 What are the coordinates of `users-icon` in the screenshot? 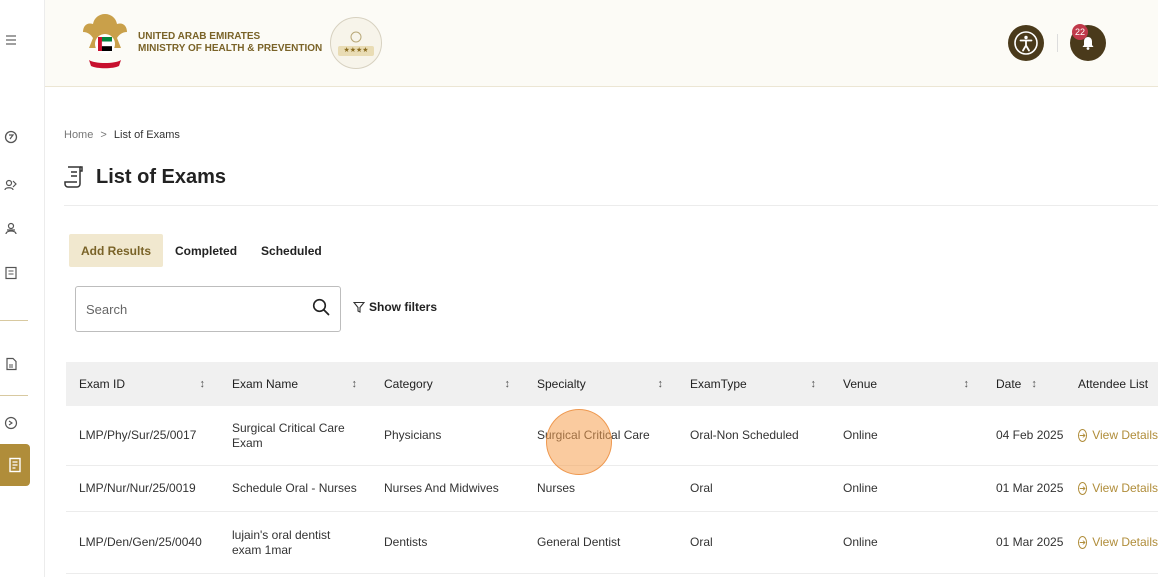 It's located at (11, 185).